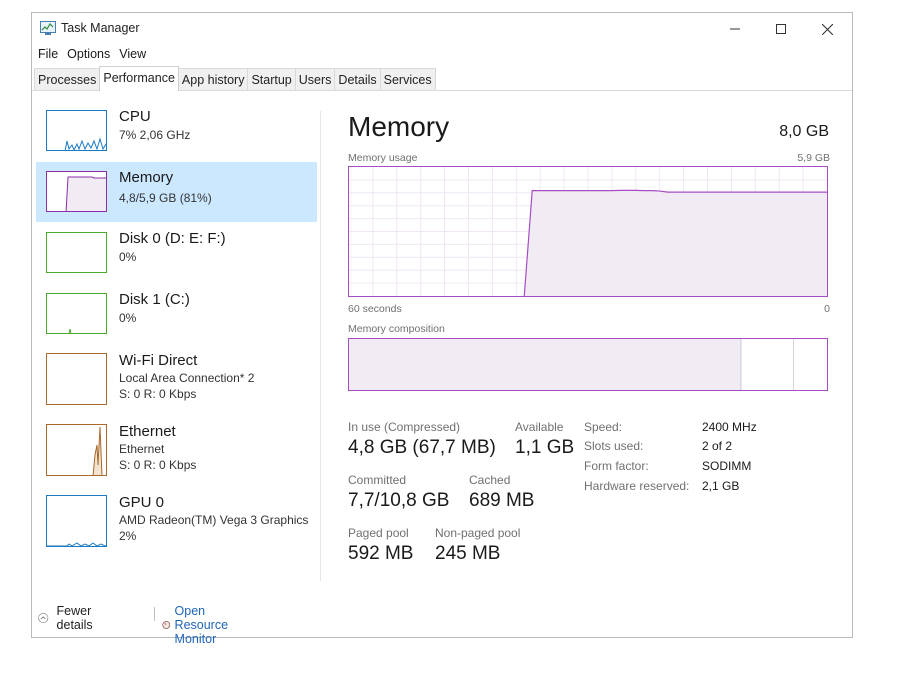 Image resolution: width=906 pixels, height=680 pixels. I want to click on menu-options: Options, so click(88, 56).